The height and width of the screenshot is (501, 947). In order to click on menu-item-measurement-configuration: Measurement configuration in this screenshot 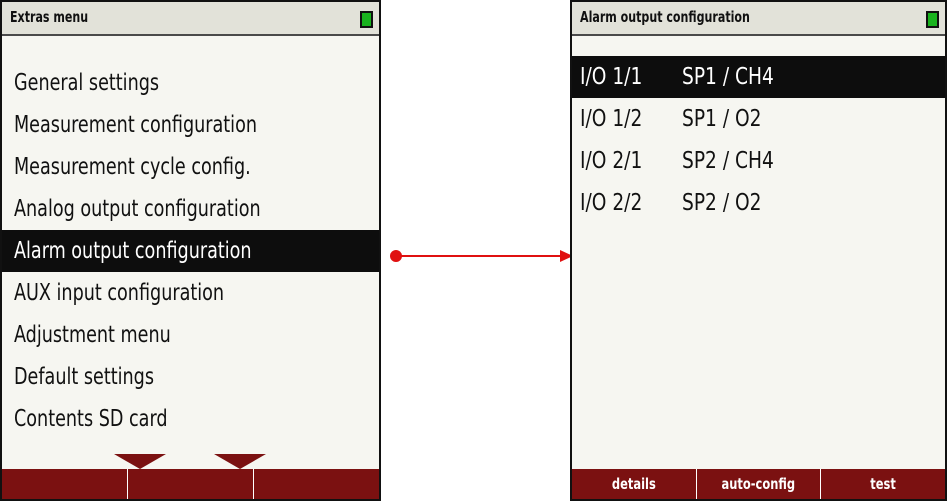, I will do `click(190, 125)`.